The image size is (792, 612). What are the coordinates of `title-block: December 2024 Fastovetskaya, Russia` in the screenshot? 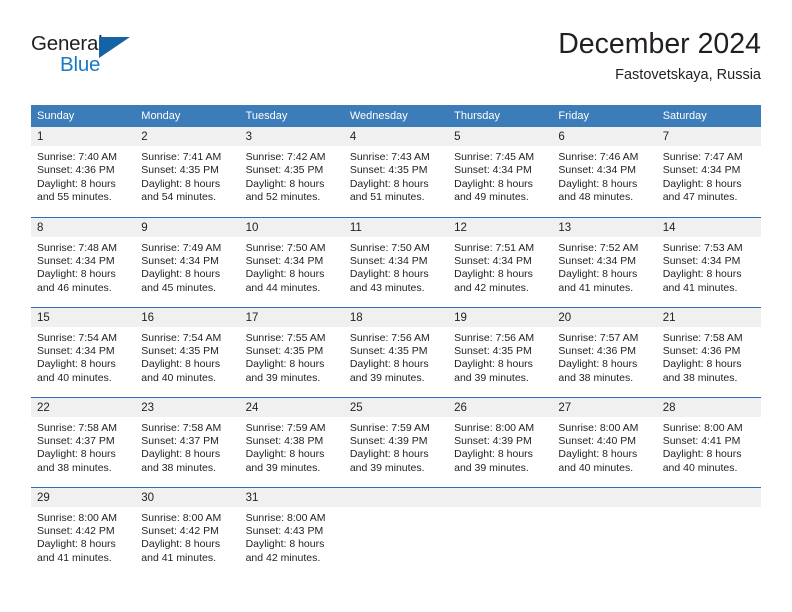 It's located at (659, 55).